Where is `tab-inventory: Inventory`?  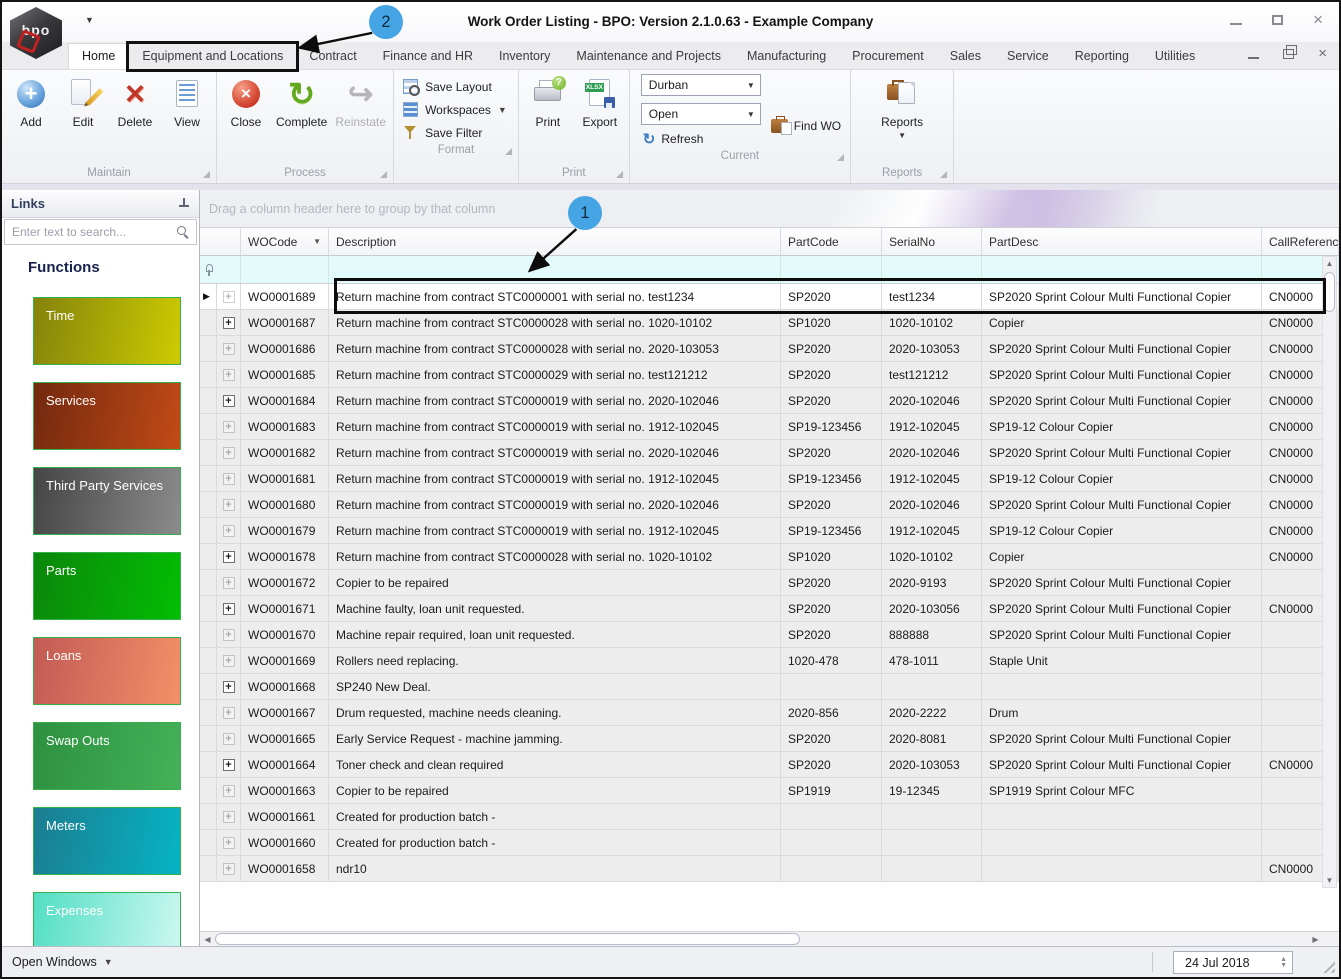 tab-inventory: Inventory is located at coordinates (524, 56).